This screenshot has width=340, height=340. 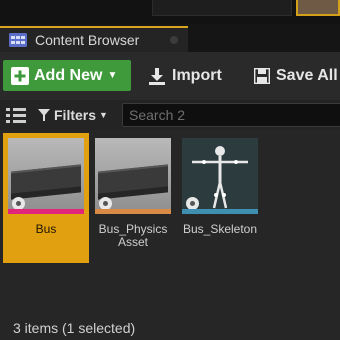 I want to click on asset-tile-bus-skeleton: Bus_Skeleton, so click(x=220, y=198).